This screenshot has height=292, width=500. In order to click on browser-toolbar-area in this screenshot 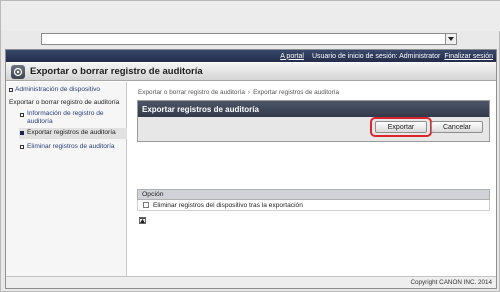, I will do `click(250, 16)`.